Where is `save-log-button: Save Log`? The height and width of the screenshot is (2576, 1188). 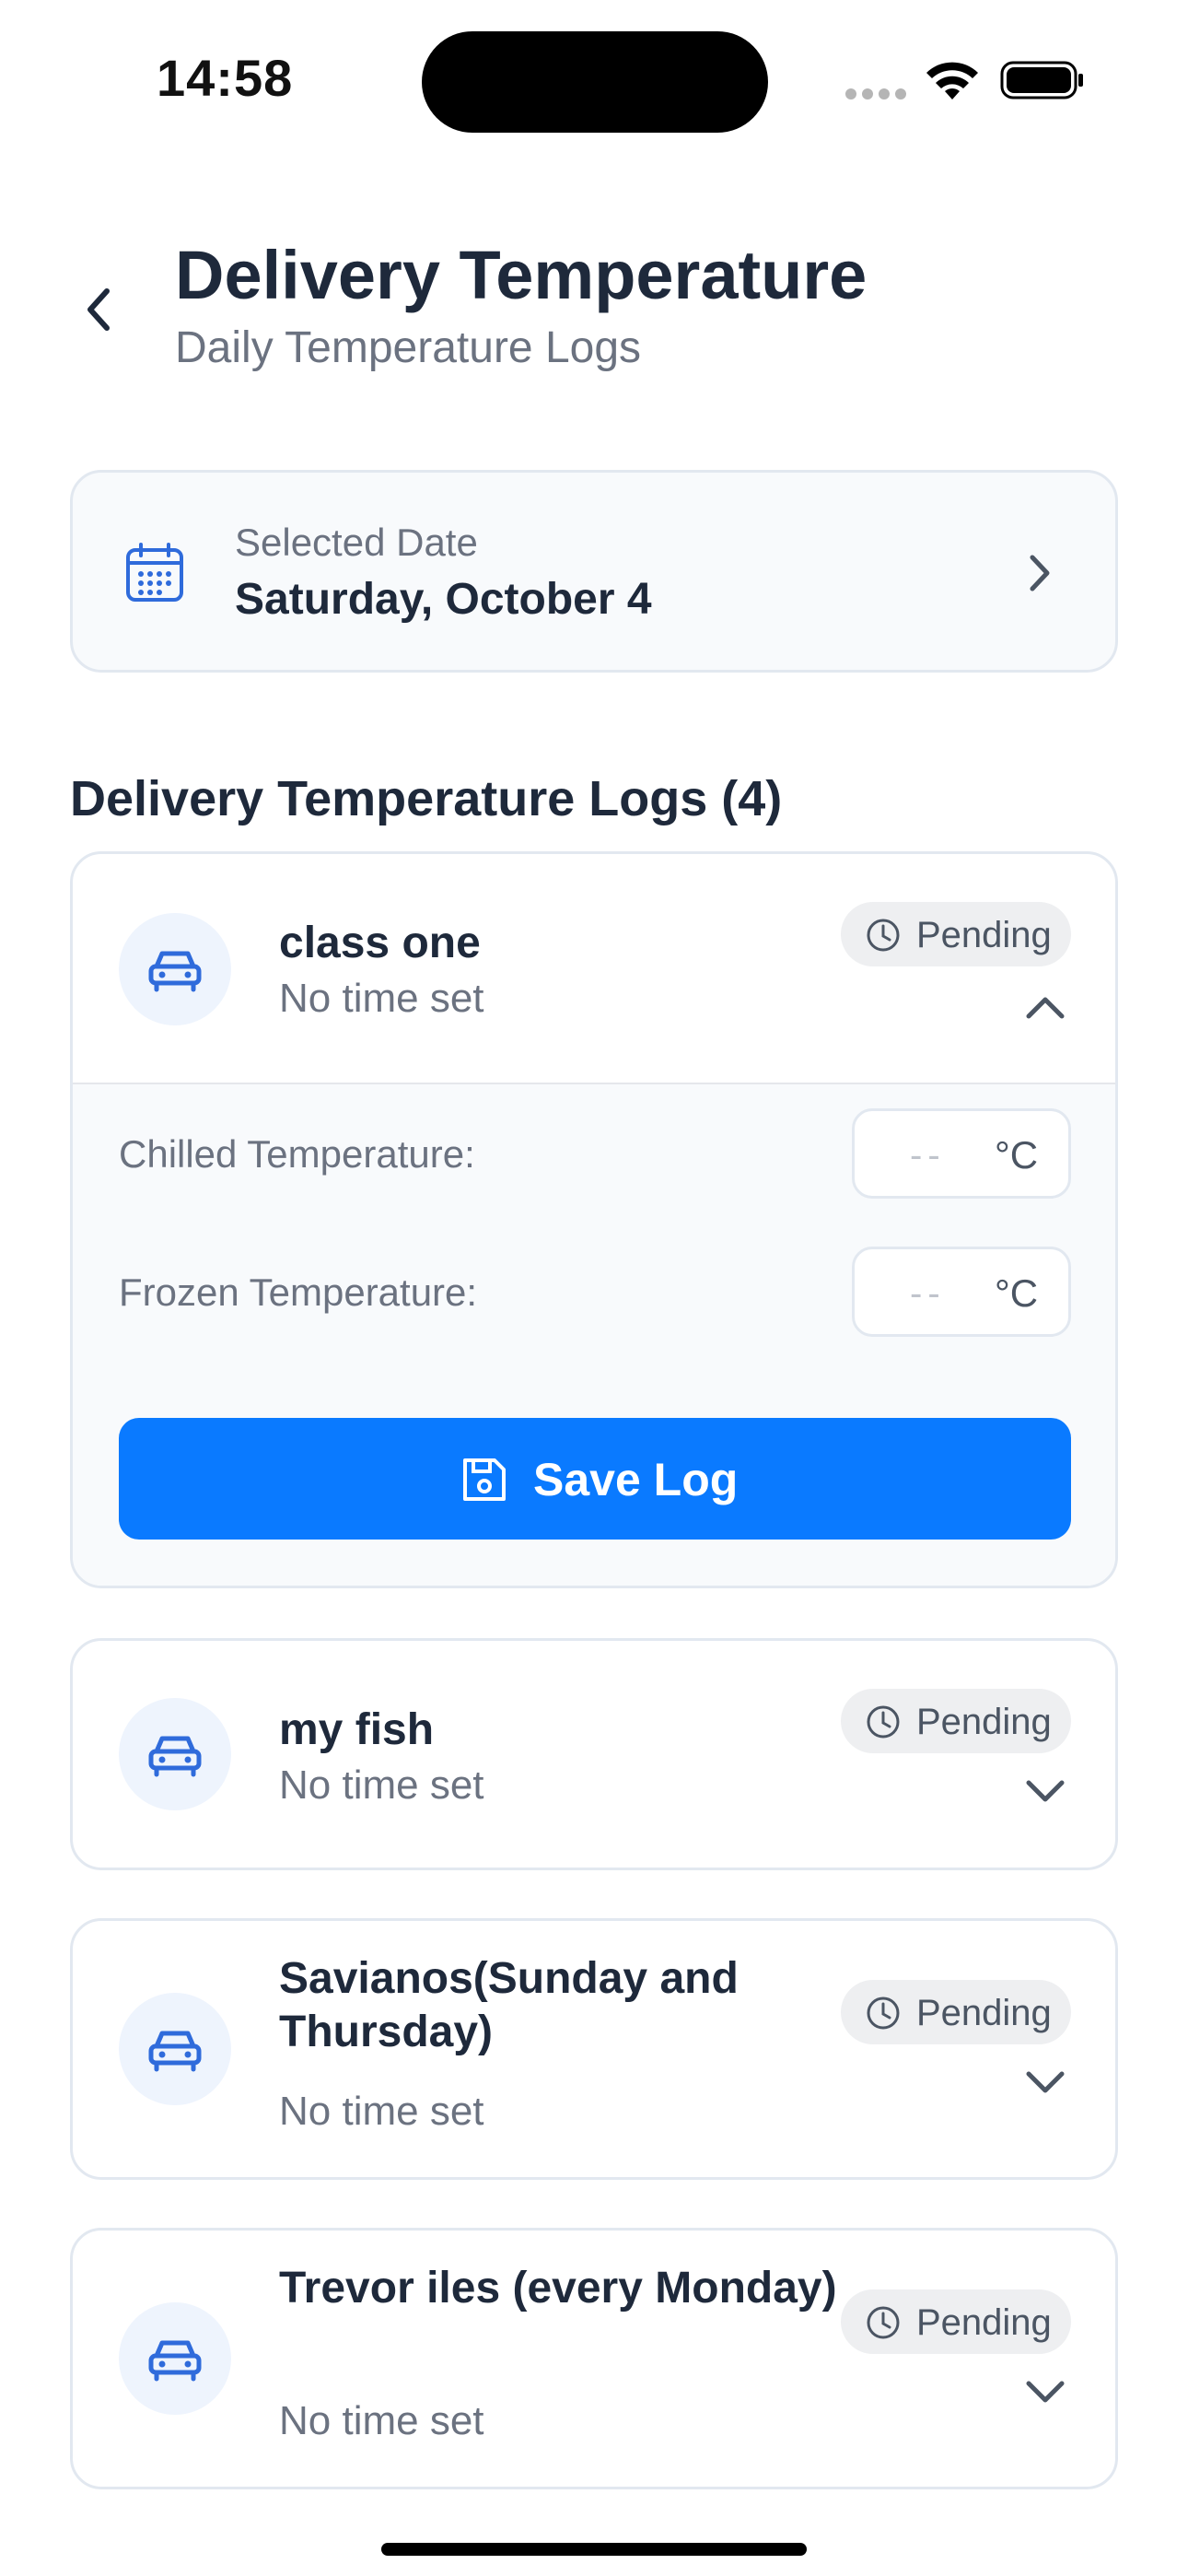 save-log-button: Save Log is located at coordinates (595, 1479).